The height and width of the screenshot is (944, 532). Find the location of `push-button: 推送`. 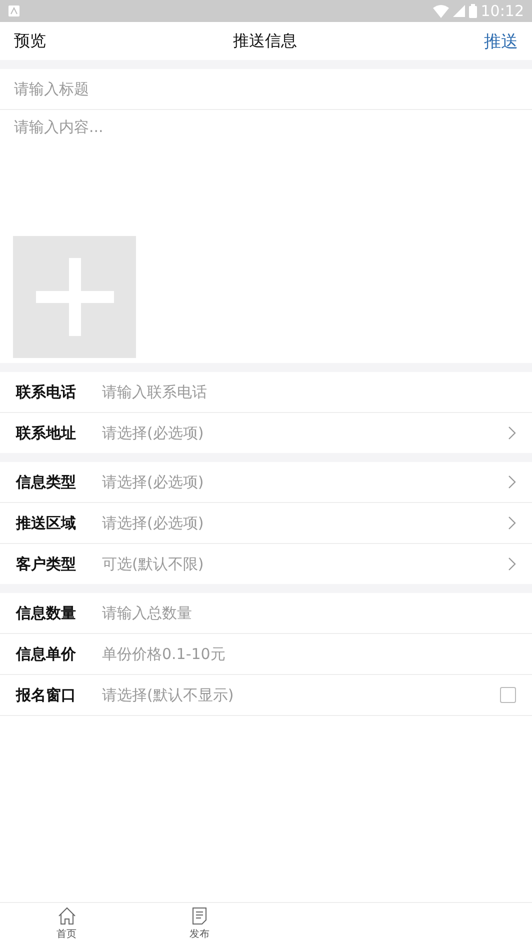

push-button: 推送 is located at coordinates (501, 41).